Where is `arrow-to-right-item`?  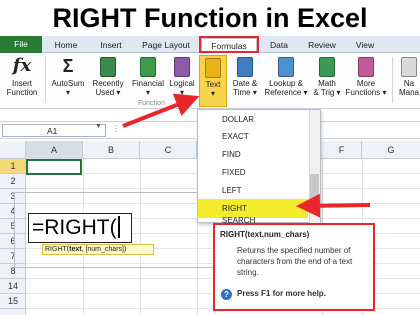
arrow-to-right-item is located at coordinates (333, 205).